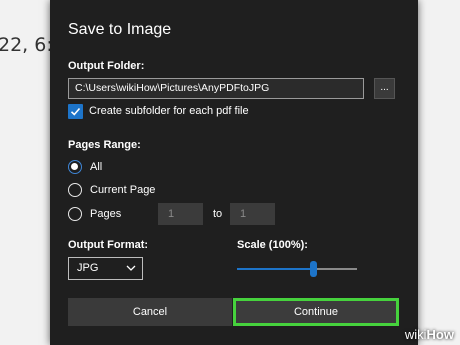  I want to click on output-folder-label: Output Folder:, so click(106, 66).